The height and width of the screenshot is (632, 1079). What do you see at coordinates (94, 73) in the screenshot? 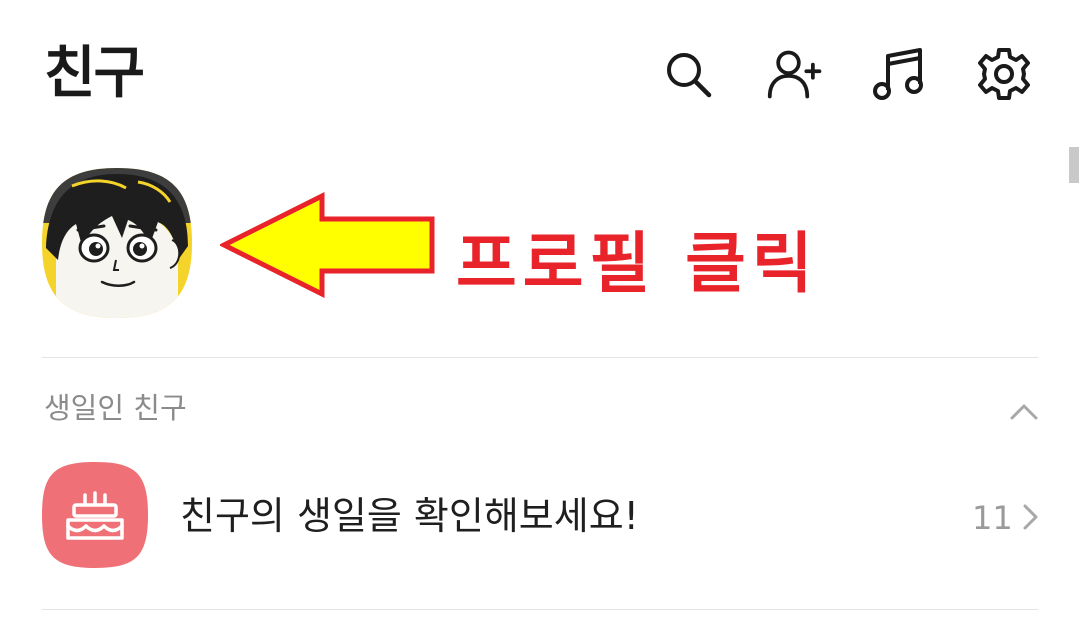
I see `page-title: 친구` at bounding box center [94, 73].